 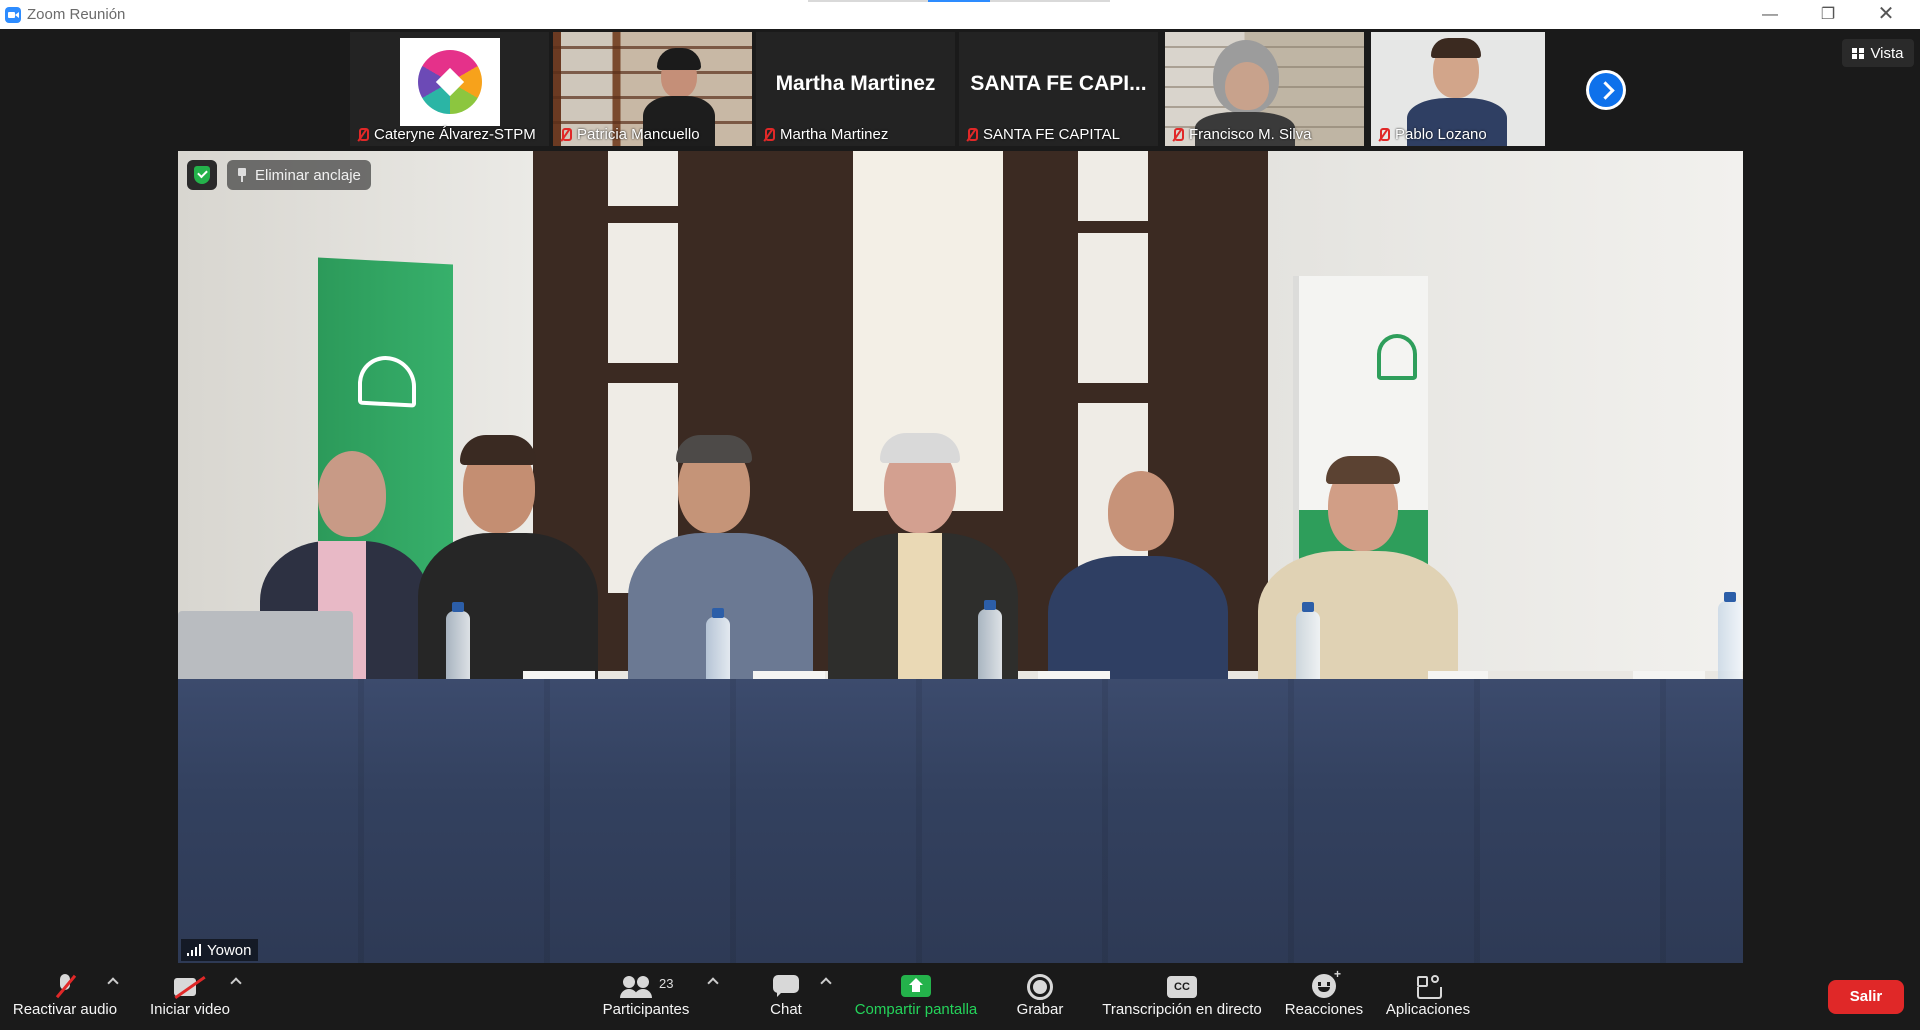 I want to click on camera-off-icon, so click(x=190, y=988).